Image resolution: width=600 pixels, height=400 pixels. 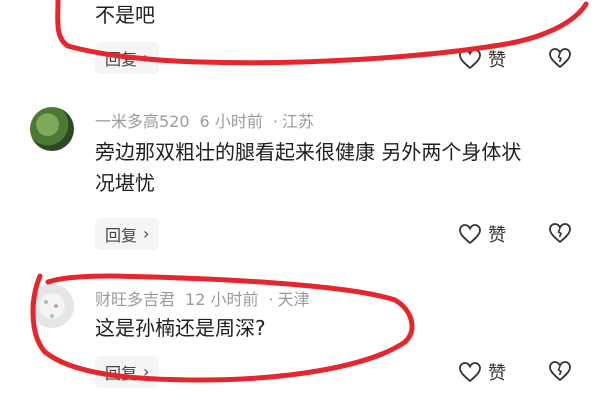 I want to click on comment-location: 江苏, so click(x=297, y=121).